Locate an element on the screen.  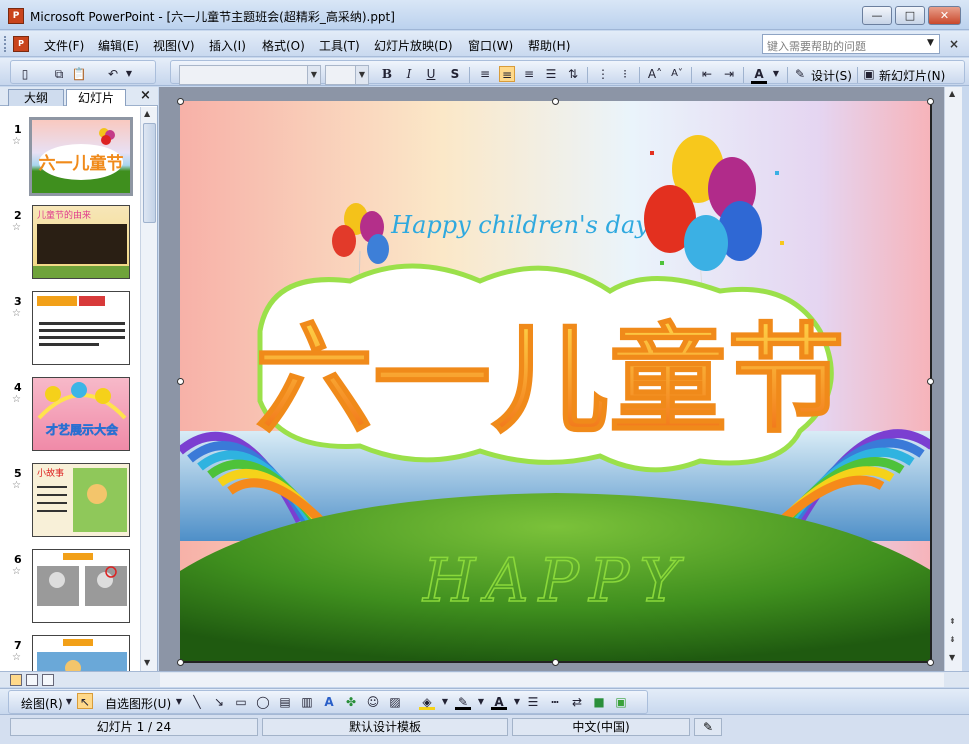
decrease-indent-icon: ⇤ is located at coordinates (707, 74).